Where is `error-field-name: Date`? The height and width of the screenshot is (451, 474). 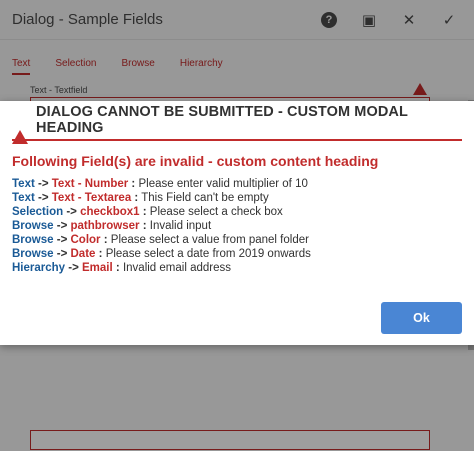
error-field-name: Date is located at coordinates (83, 254).